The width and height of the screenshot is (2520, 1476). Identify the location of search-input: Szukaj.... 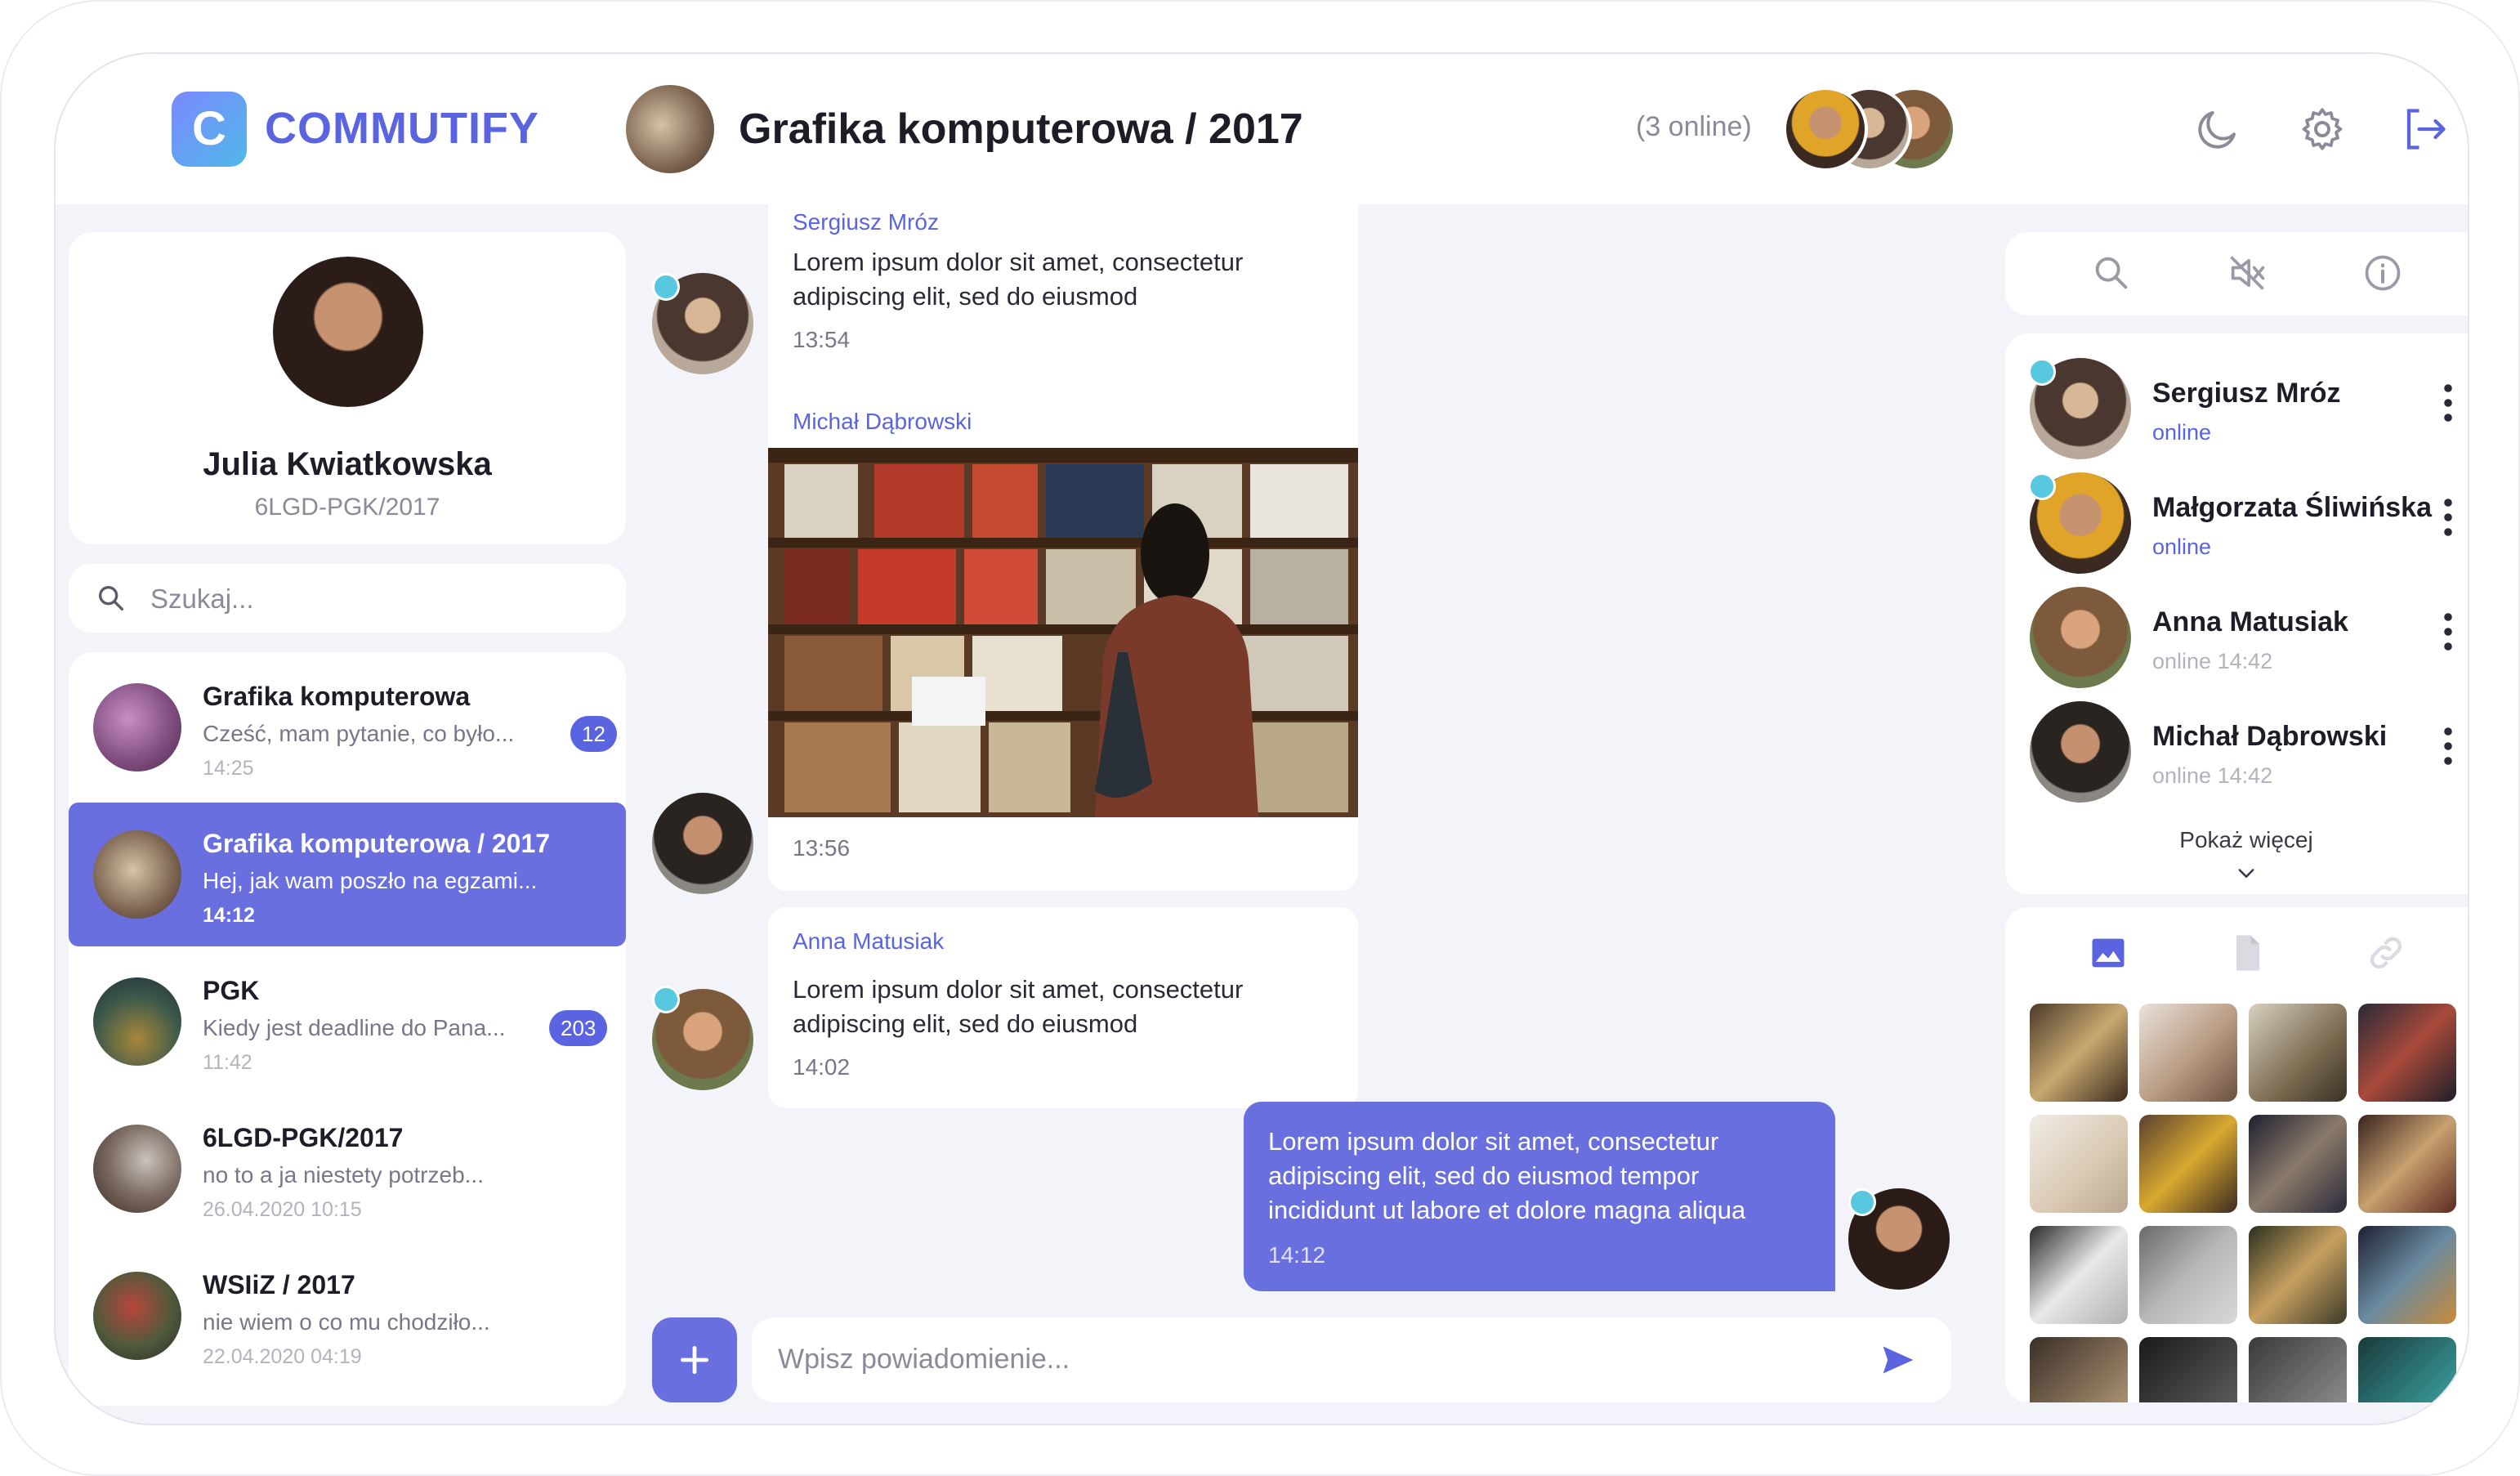
(202, 600).